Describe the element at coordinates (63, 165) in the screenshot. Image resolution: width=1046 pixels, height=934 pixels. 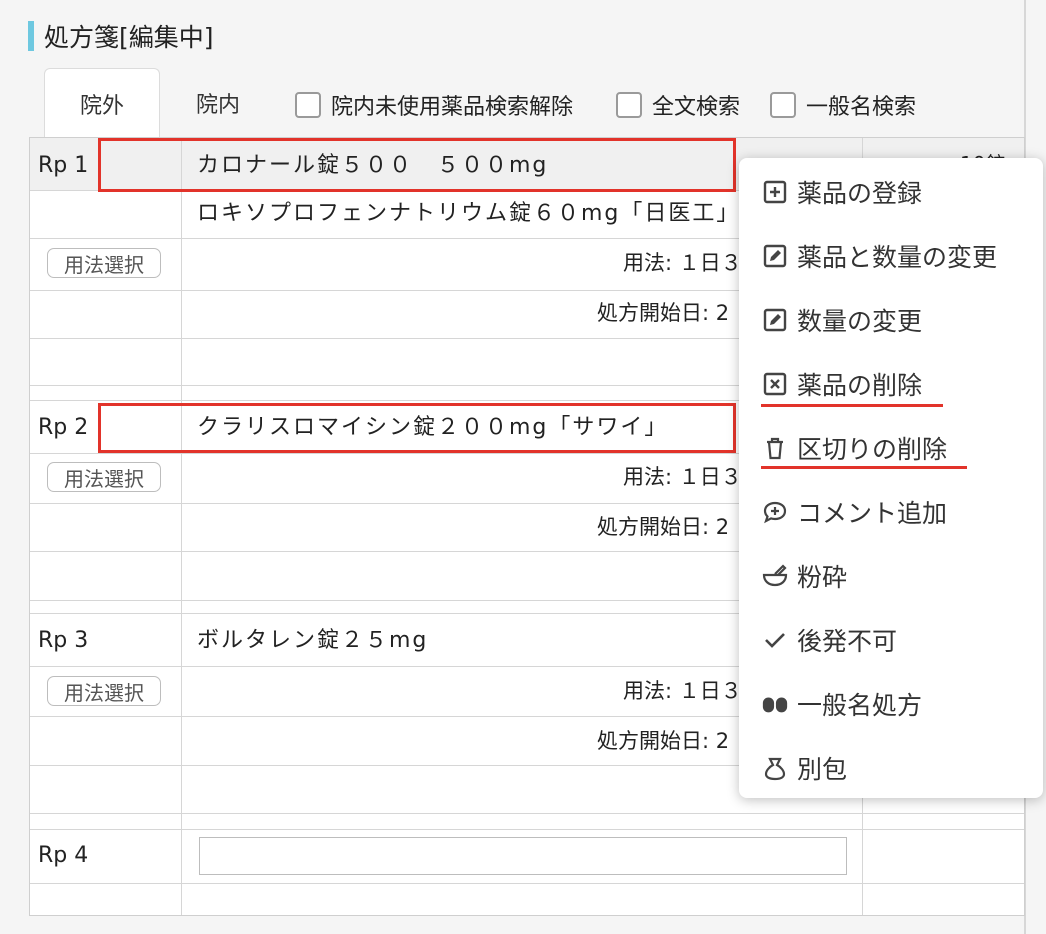
I see `rp1-label: Rp 1` at that location.